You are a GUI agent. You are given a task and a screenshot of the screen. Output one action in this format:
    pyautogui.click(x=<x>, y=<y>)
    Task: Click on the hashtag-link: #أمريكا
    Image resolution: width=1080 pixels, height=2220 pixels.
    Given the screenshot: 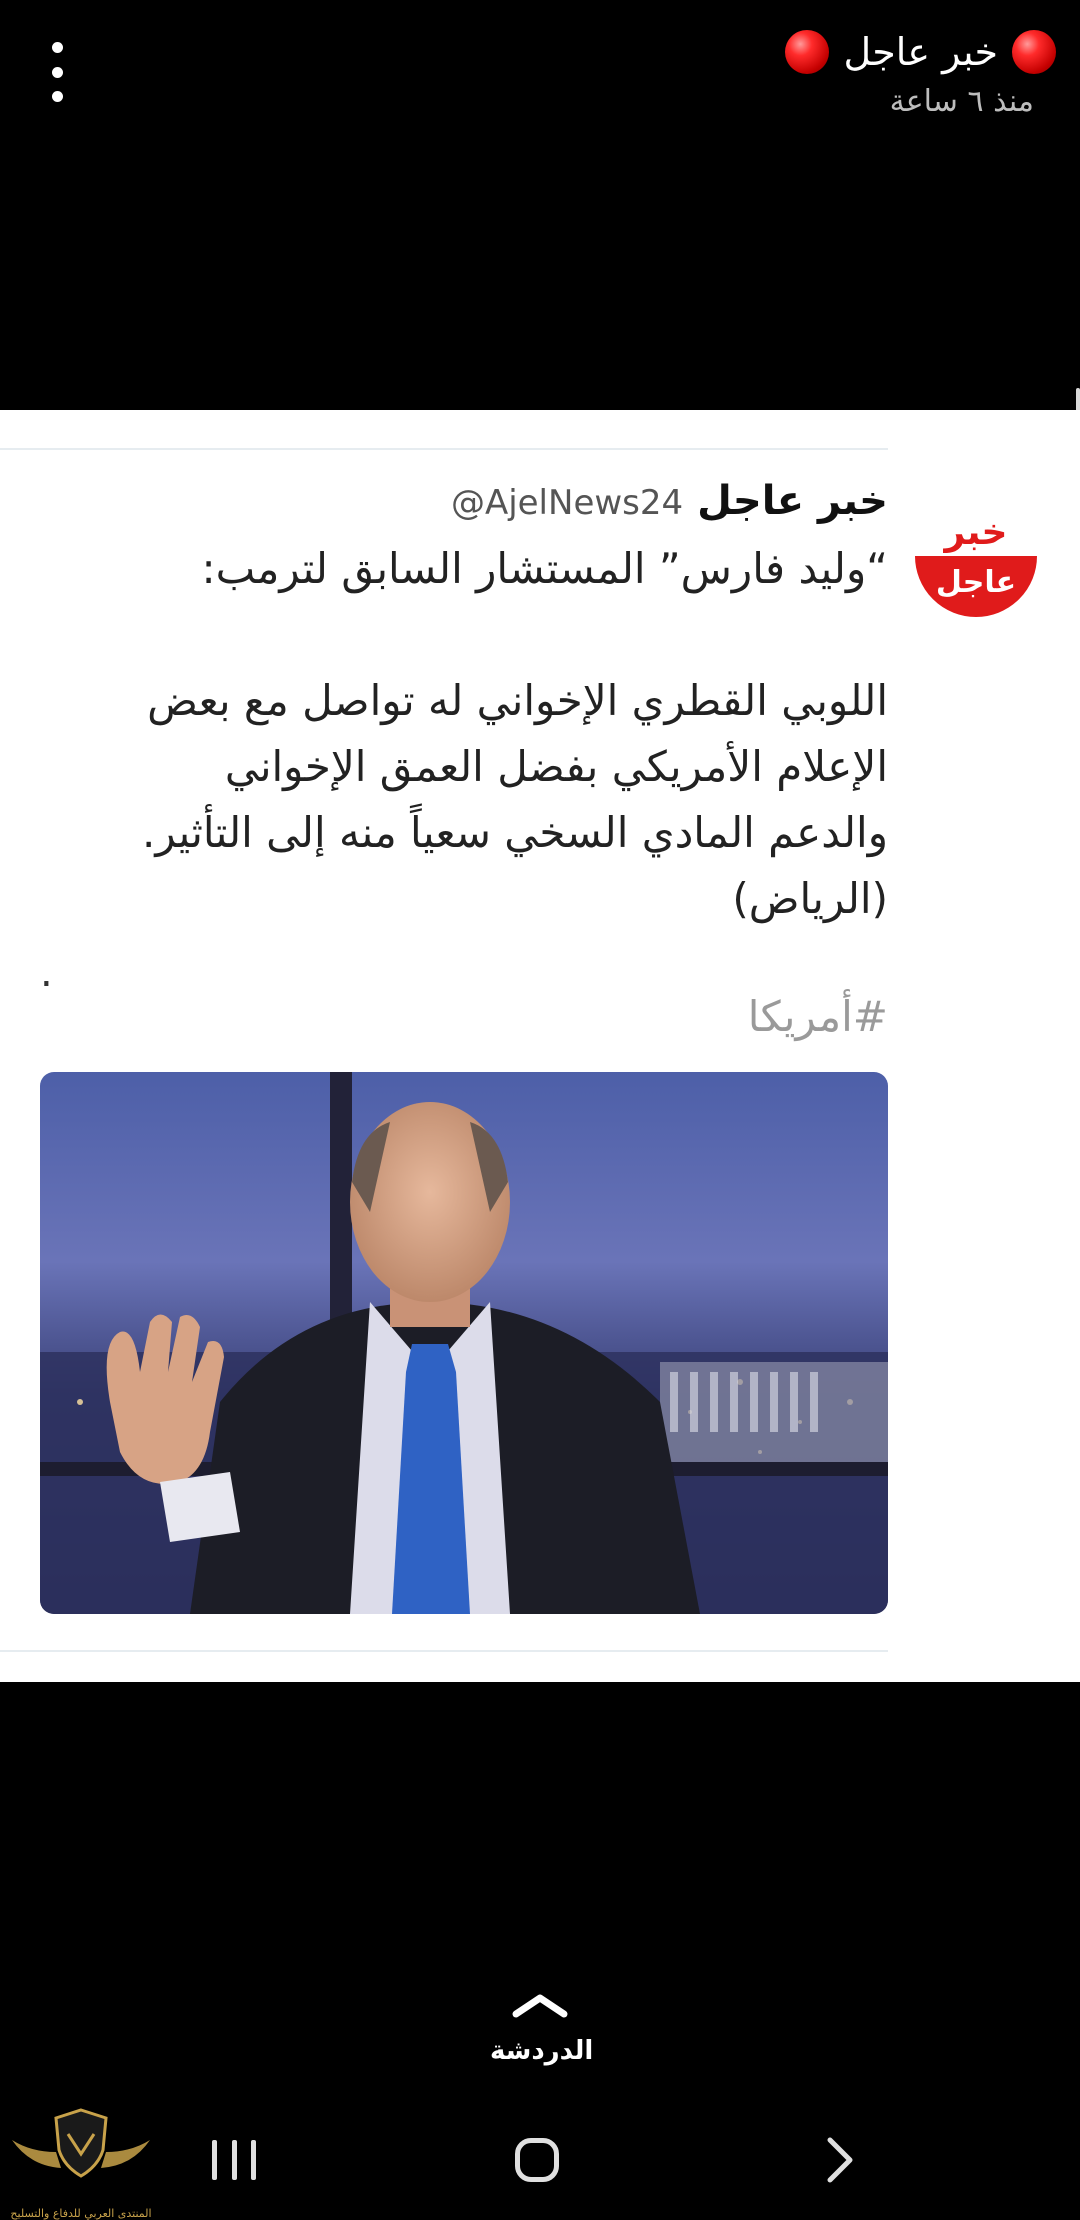 What is the action you would take?
    pyautogui.click(x=818, y=1016)
    